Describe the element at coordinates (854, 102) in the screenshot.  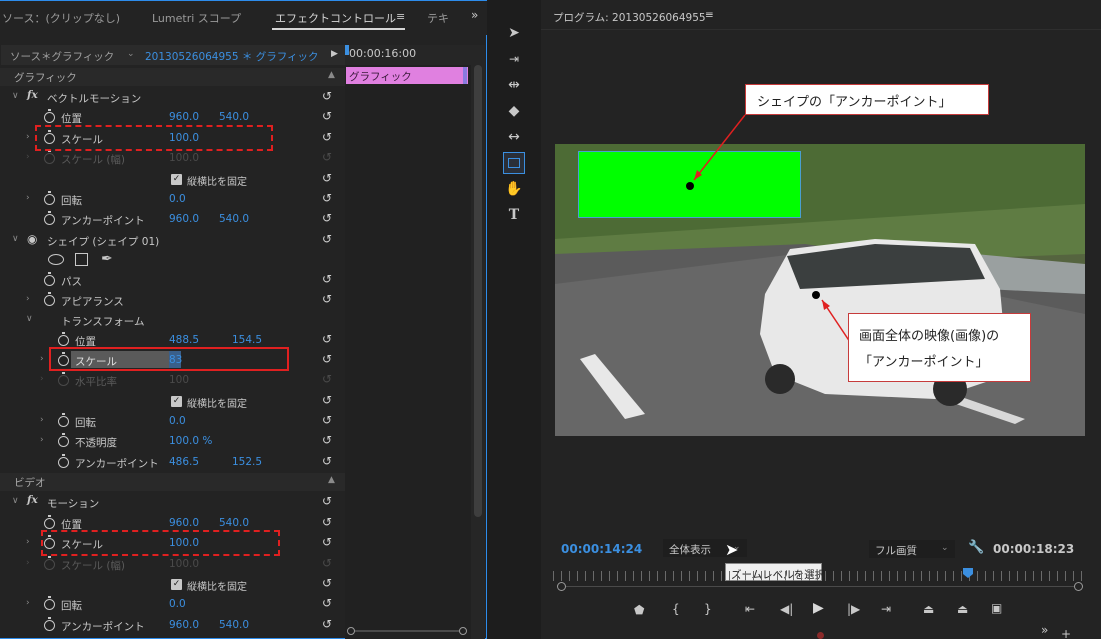
I see `callout-shape-anchor-text: シェイプの「アンカーポイント」` at that location.